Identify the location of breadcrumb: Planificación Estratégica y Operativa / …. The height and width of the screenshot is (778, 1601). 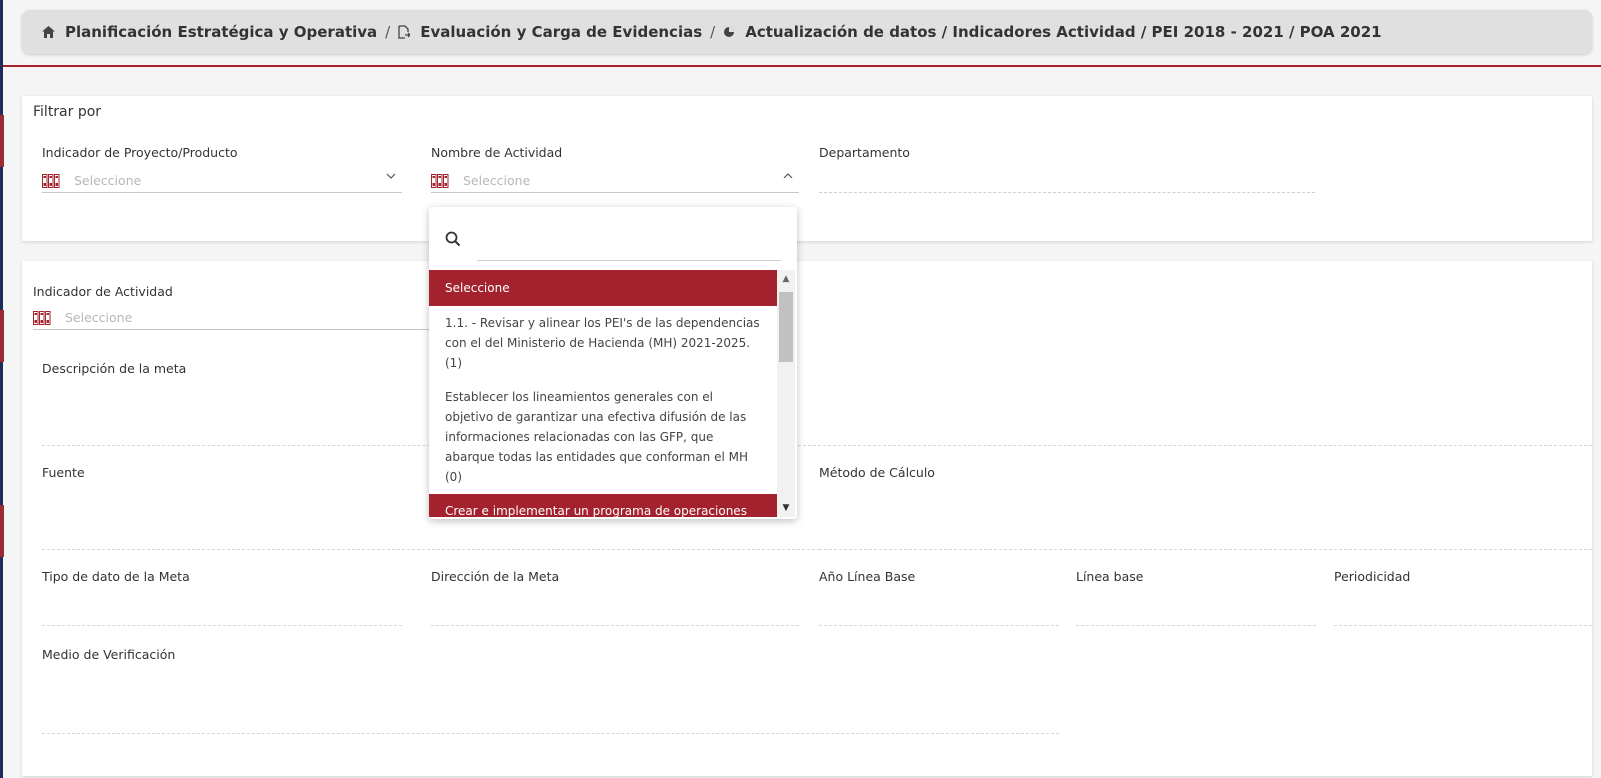
(807, 32).